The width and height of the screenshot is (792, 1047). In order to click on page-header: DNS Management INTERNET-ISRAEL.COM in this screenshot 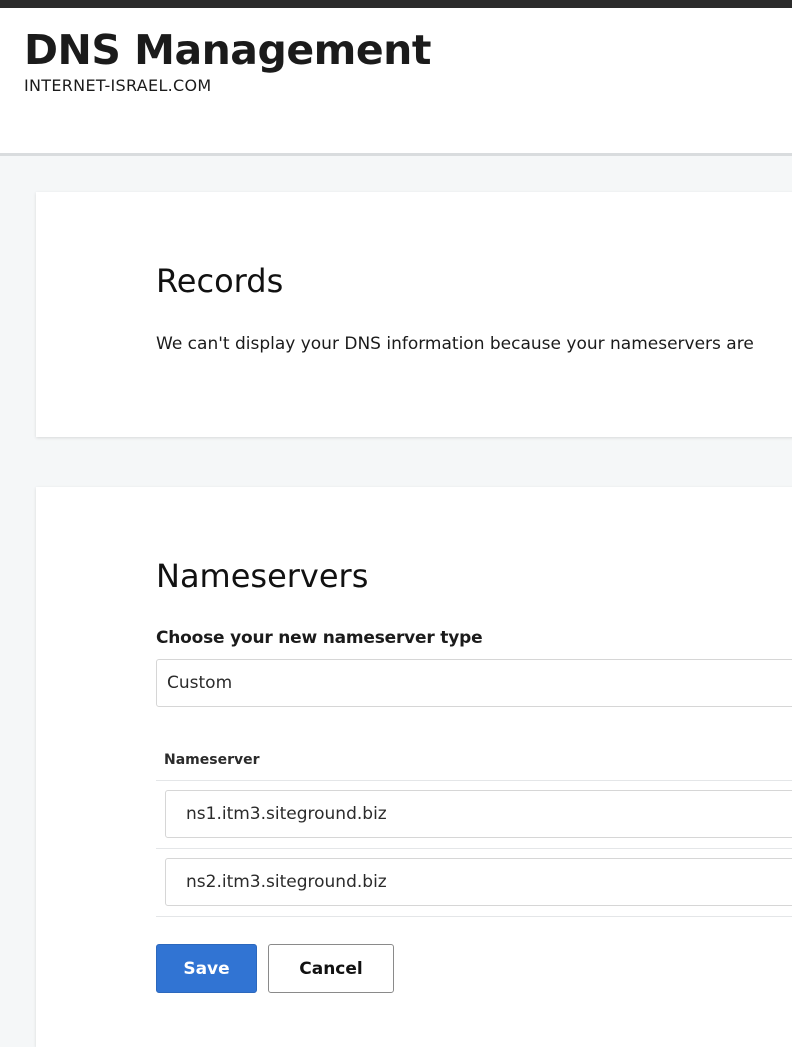, I will do `click(396, 82)`.